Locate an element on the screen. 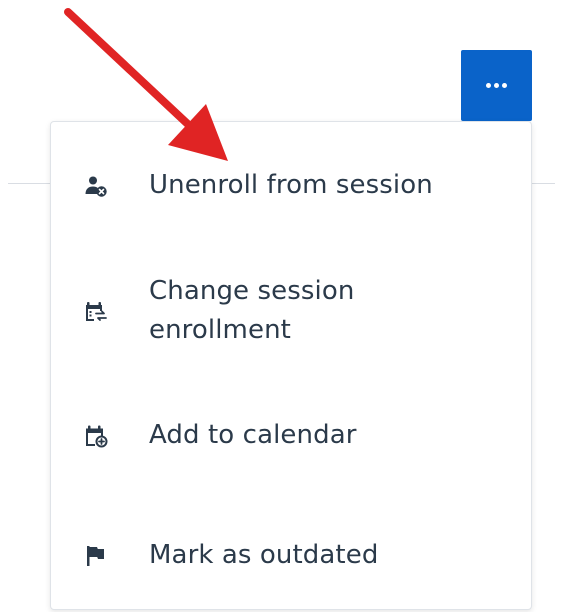 The width and height of the screenshot is (563, 612). menu-item-add-to-calendar: Add to calendar is located at coordinates (291, 436).